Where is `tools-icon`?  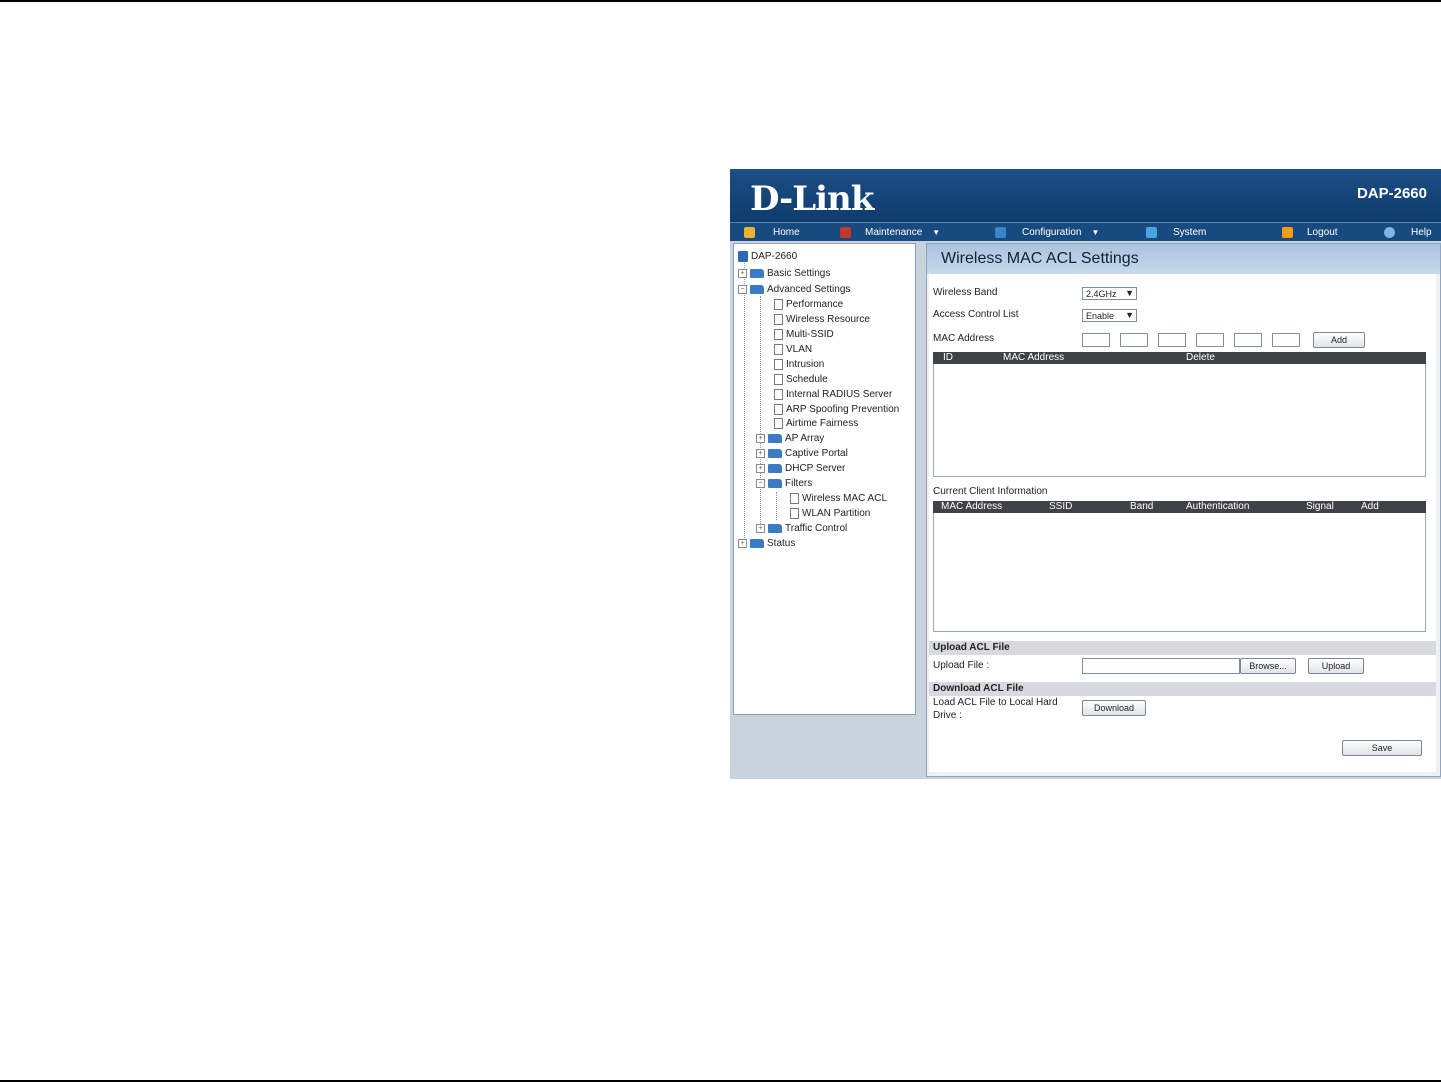 tools-icon is located at coordinates (845, 232).